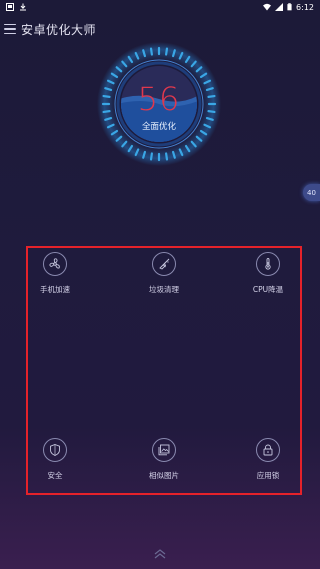  Describe the element at coordinates (268, 264) in the screenshot. I see `thermometer-icon` at that location.